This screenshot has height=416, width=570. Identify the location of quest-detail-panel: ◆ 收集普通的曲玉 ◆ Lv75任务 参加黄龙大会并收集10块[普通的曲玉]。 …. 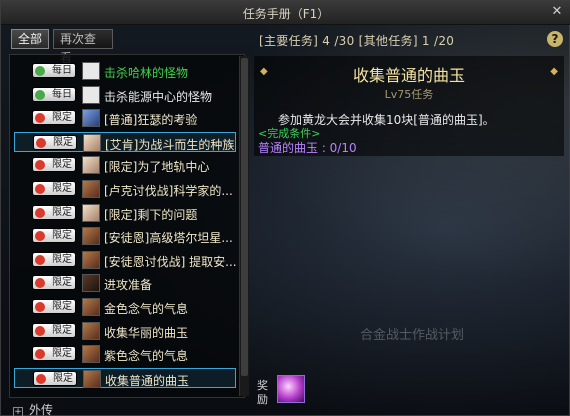
(409, 106).